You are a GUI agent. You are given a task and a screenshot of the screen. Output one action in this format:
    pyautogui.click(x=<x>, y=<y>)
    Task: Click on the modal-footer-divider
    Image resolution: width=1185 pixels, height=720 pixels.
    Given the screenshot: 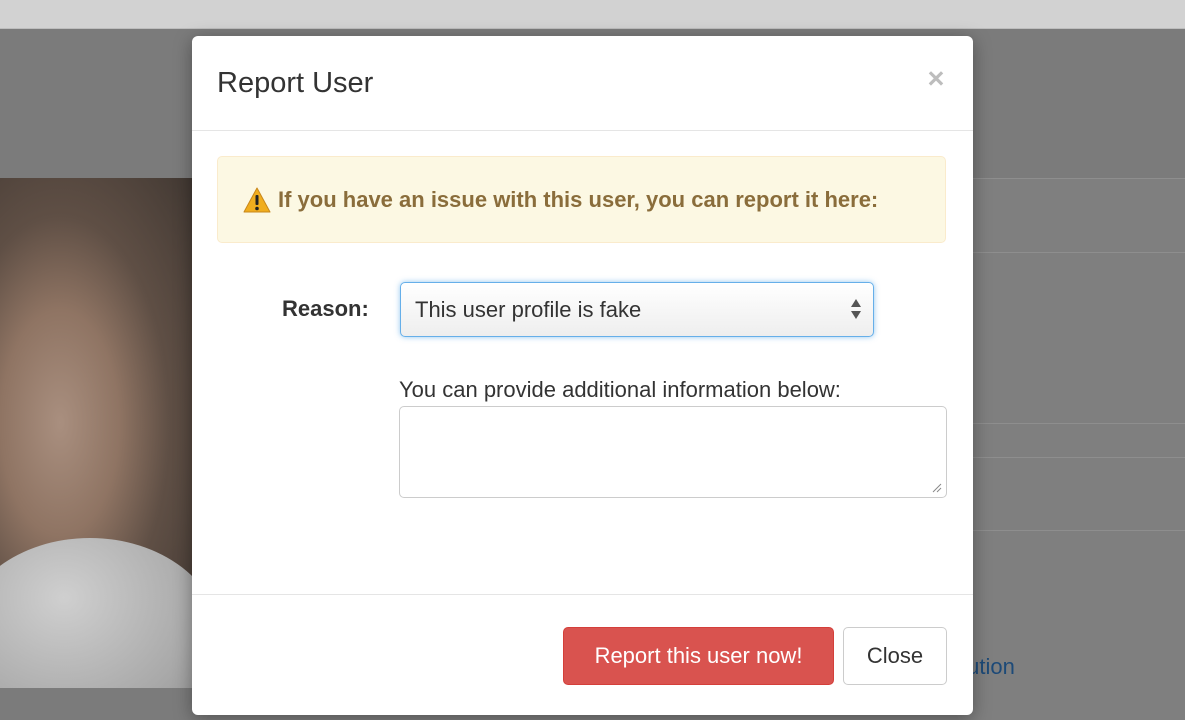 What is the action you would take?
    pyautogui.click(x=582, y=594)
    